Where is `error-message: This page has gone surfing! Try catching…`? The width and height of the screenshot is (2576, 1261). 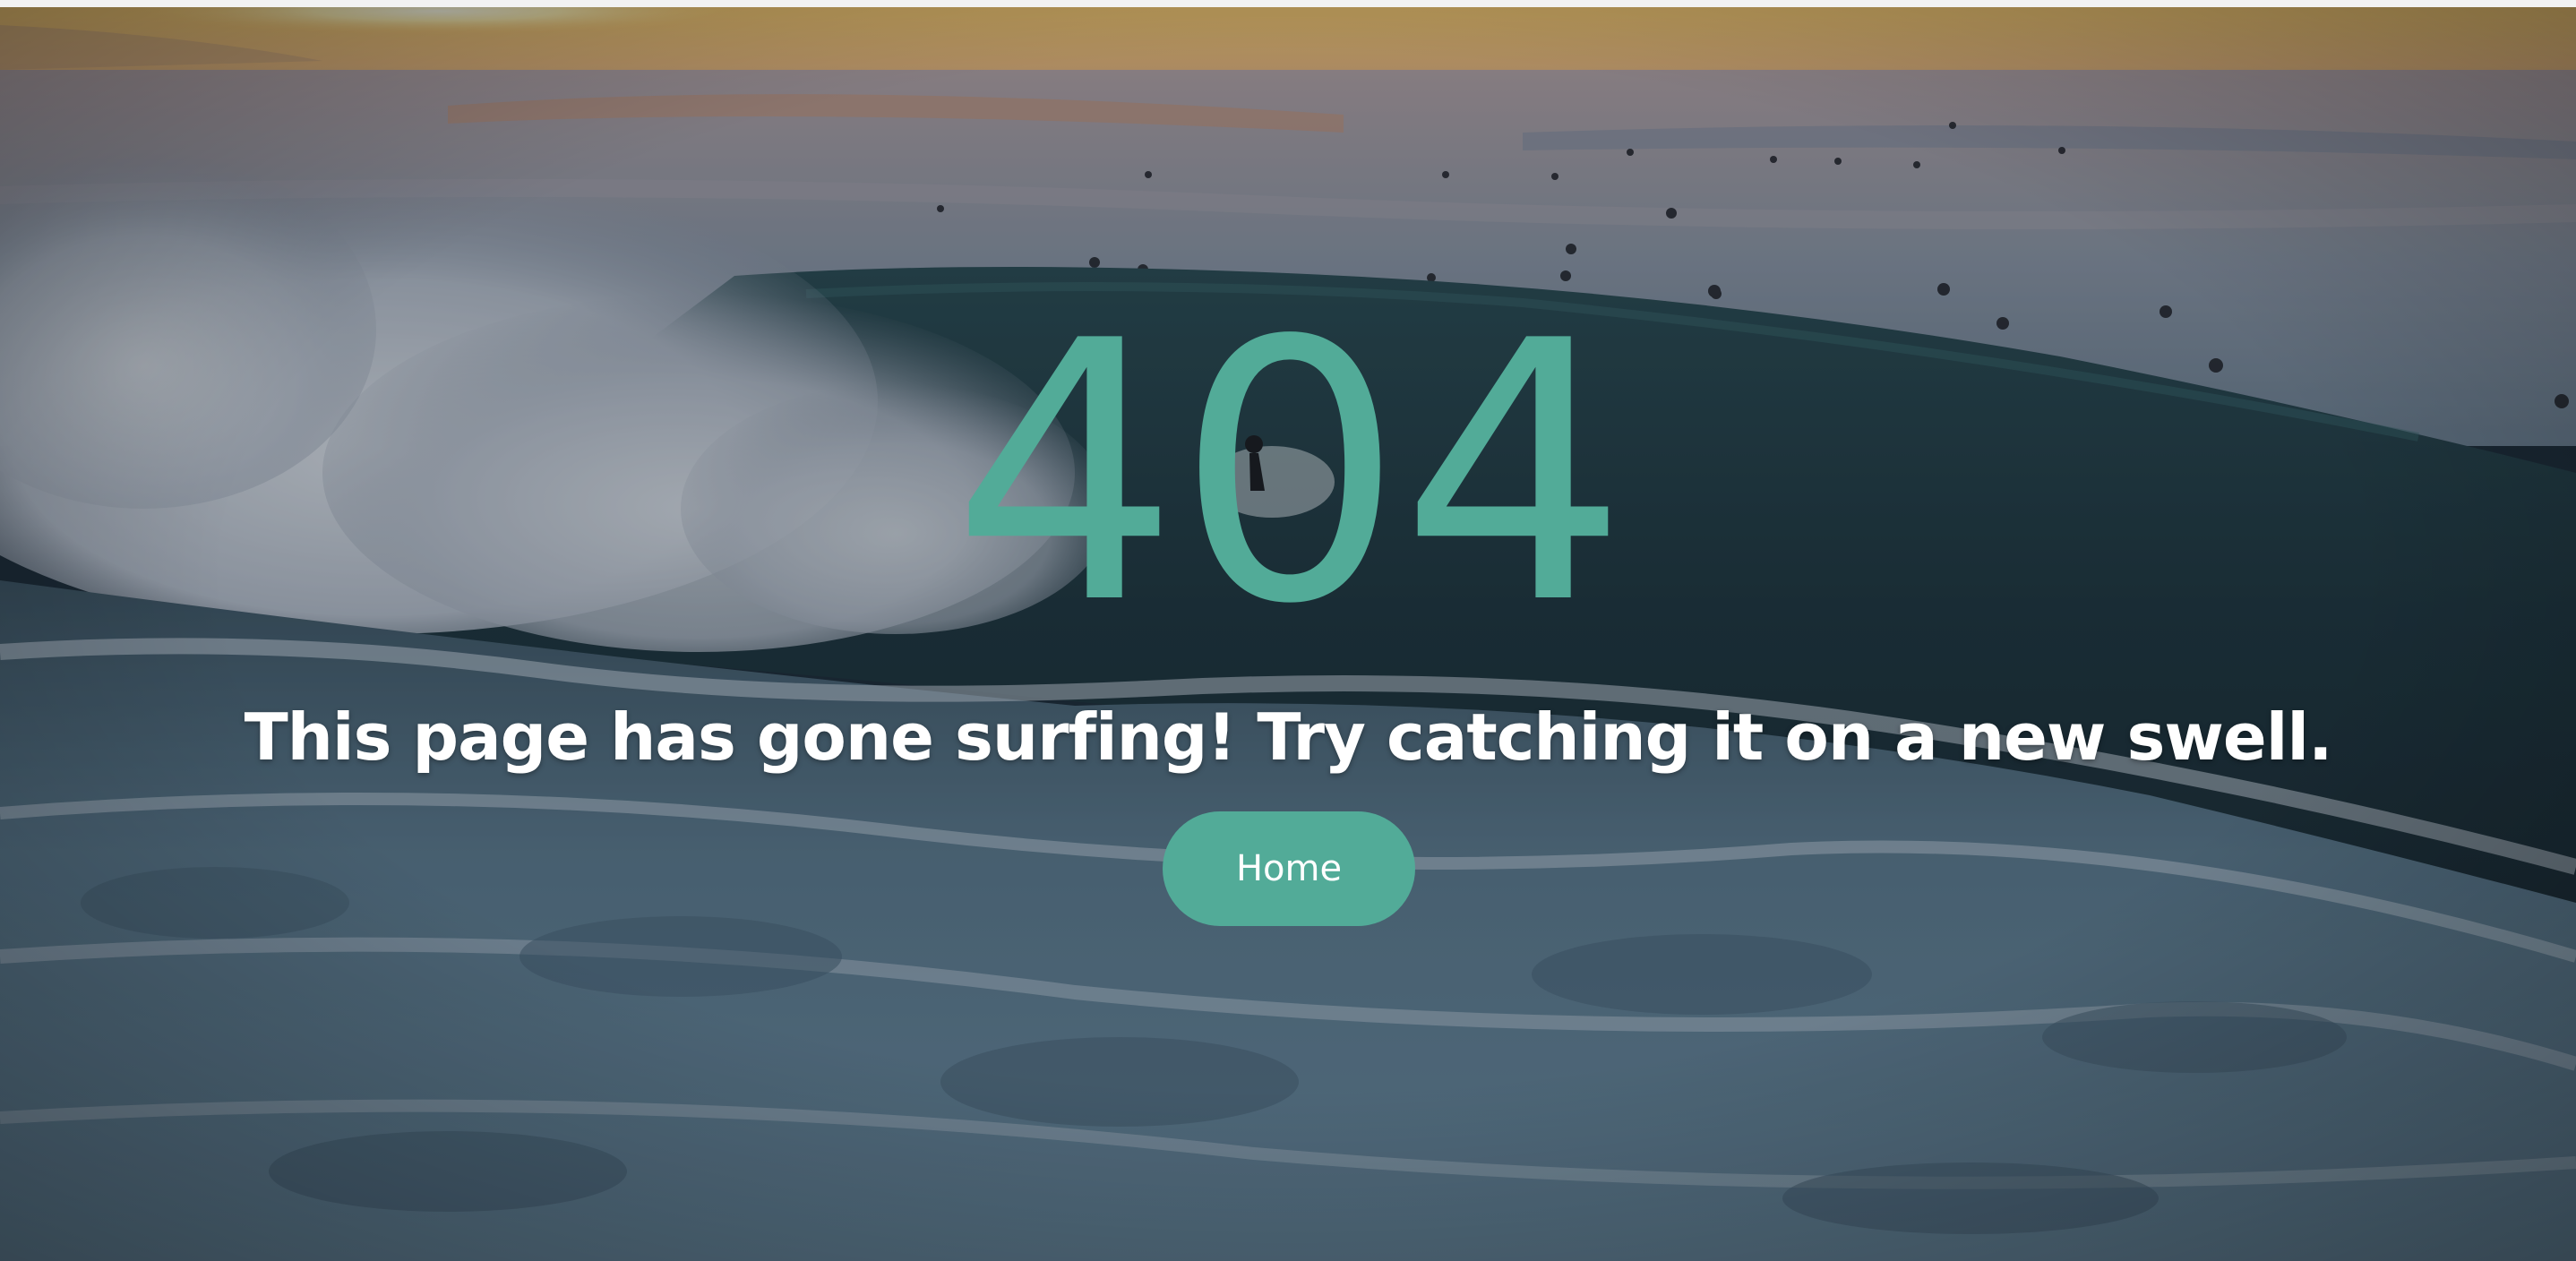
error-message: This page has gone surfing! Try catching… is located at coordinates (1288, 737).